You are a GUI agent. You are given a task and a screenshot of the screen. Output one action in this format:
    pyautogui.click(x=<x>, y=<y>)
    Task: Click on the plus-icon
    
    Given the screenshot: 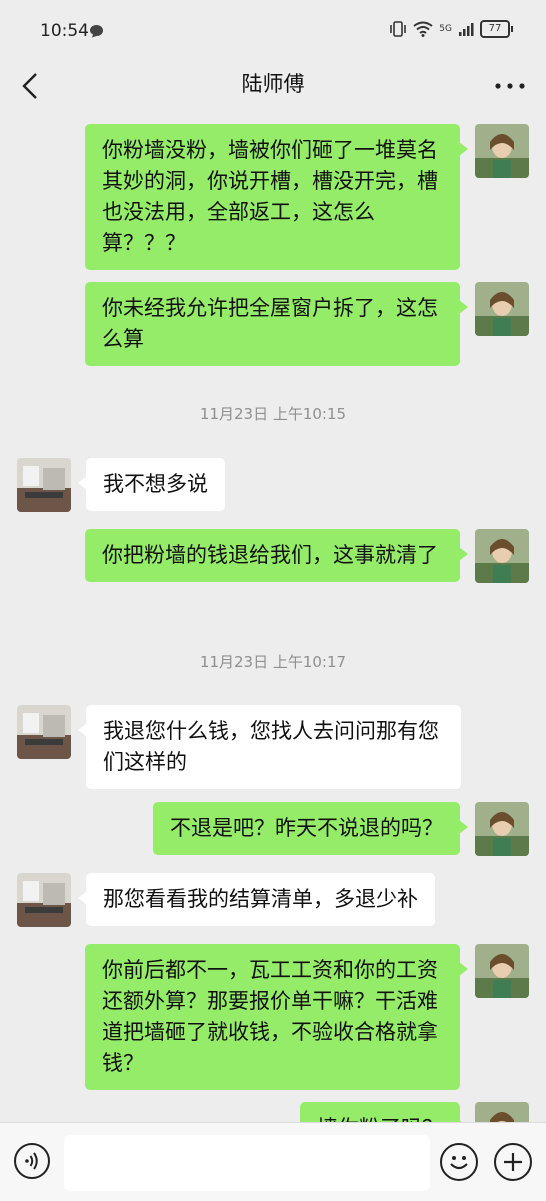 What is the action you would take?
    pyautogui.click(x=513, y=1162)
    